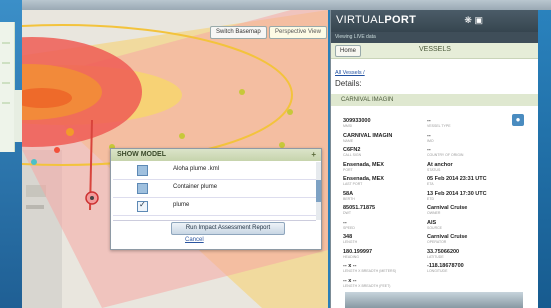 Image resolution: width=551 pixels, height=308 pixels. What do you see at coordinates (214, 189) in the screenshot?
I see `list-item: Container plume` at bounding box center [214, 189].